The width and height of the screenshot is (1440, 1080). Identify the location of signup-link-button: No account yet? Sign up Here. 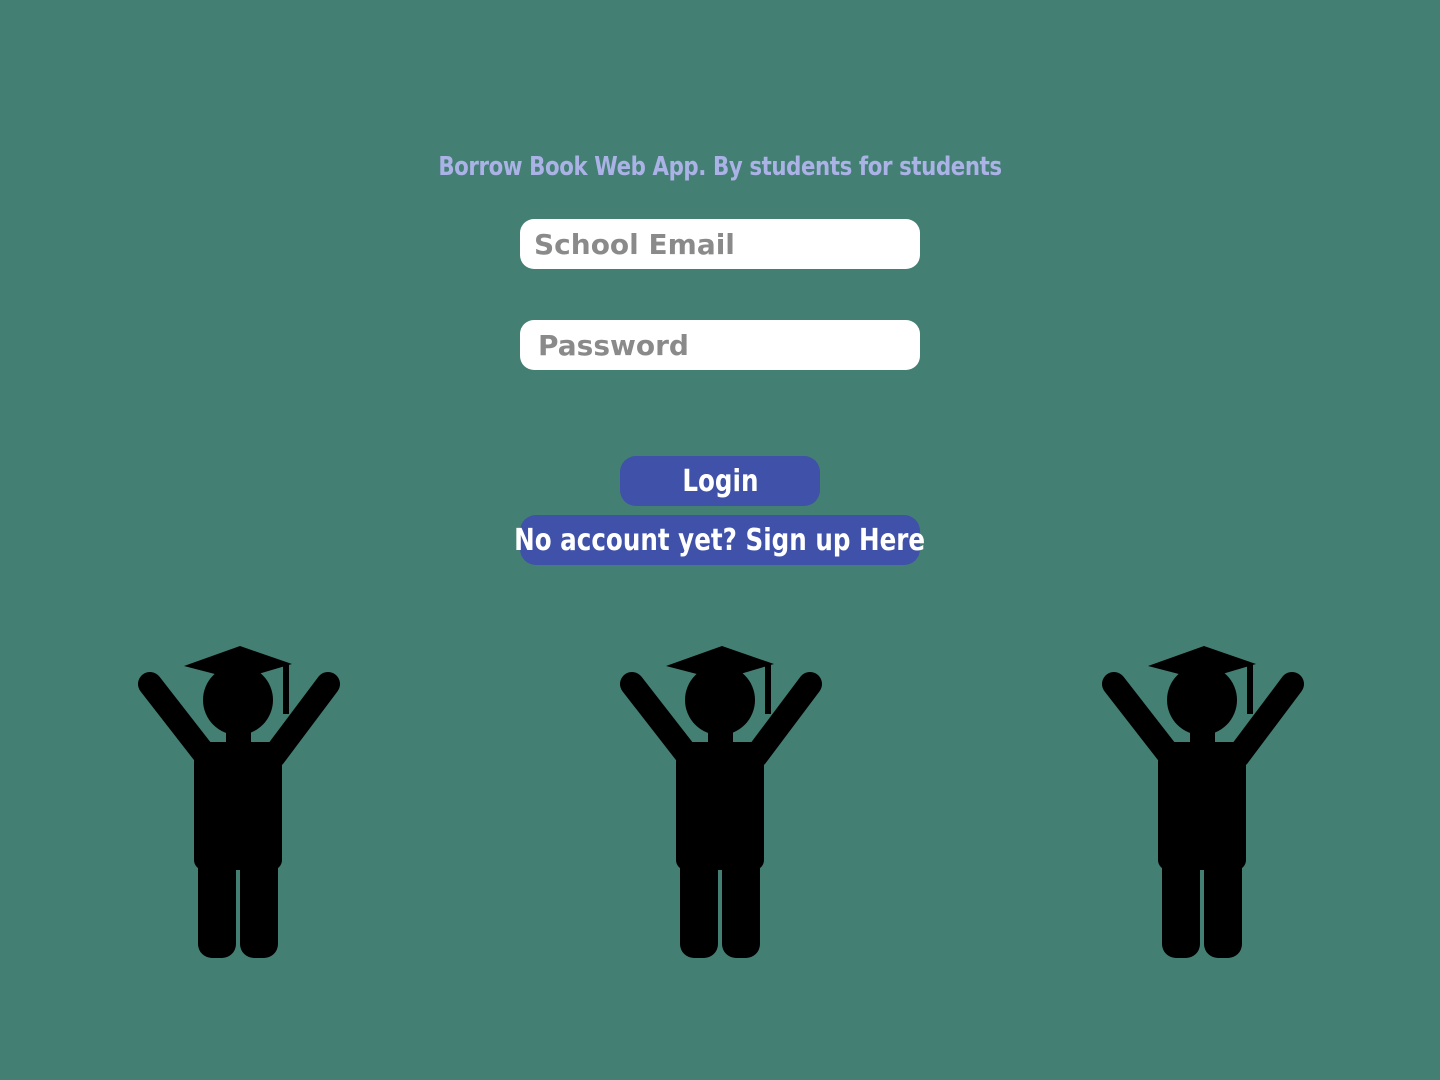
(720, 540).